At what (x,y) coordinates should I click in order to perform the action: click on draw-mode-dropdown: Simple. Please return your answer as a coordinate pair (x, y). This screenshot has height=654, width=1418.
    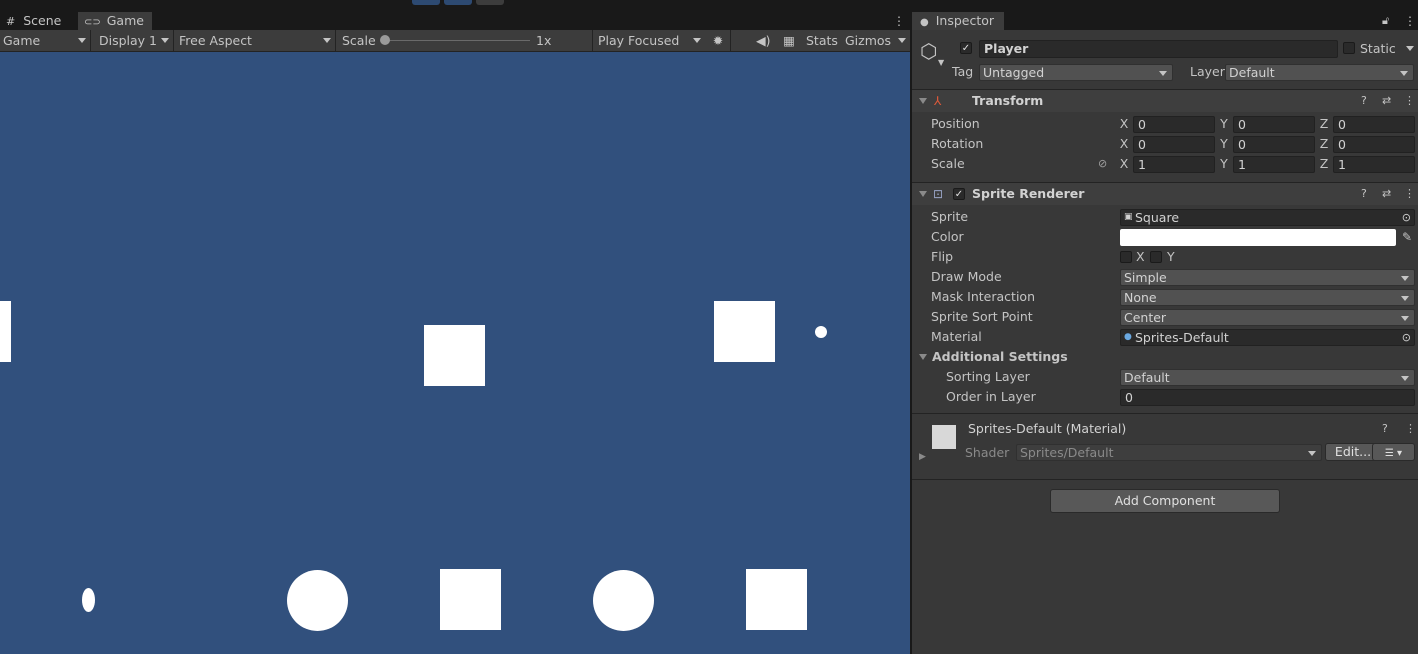
    Looking at the image, I should click on (1267, 277).